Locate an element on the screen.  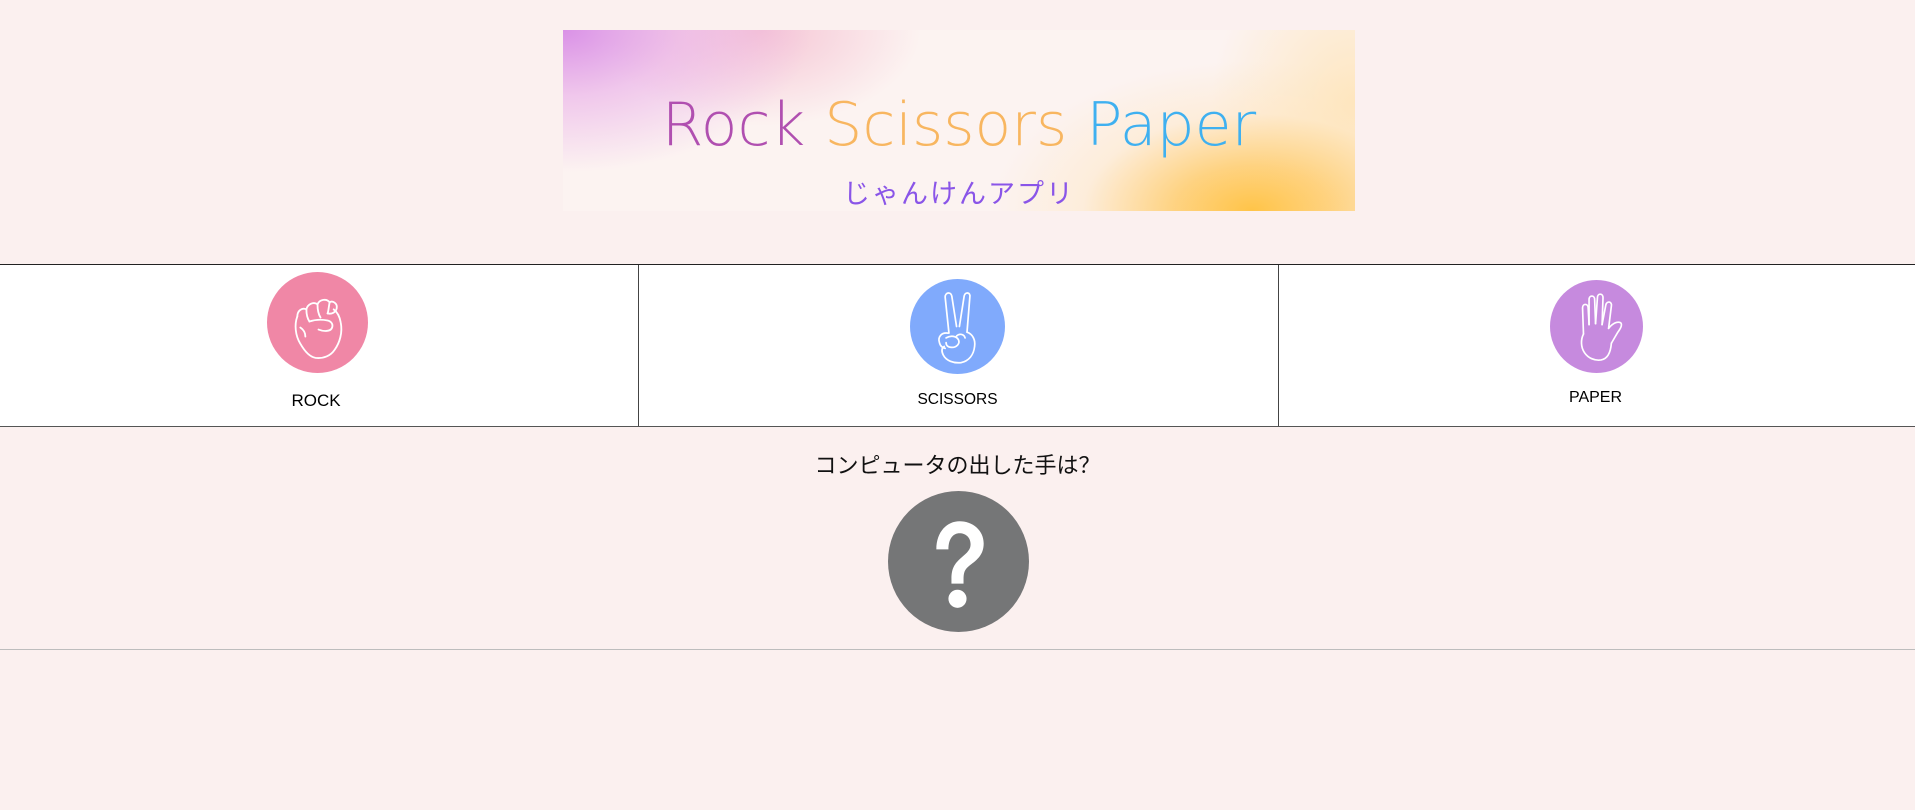
fist-icon is located at coordinates (317, 322).